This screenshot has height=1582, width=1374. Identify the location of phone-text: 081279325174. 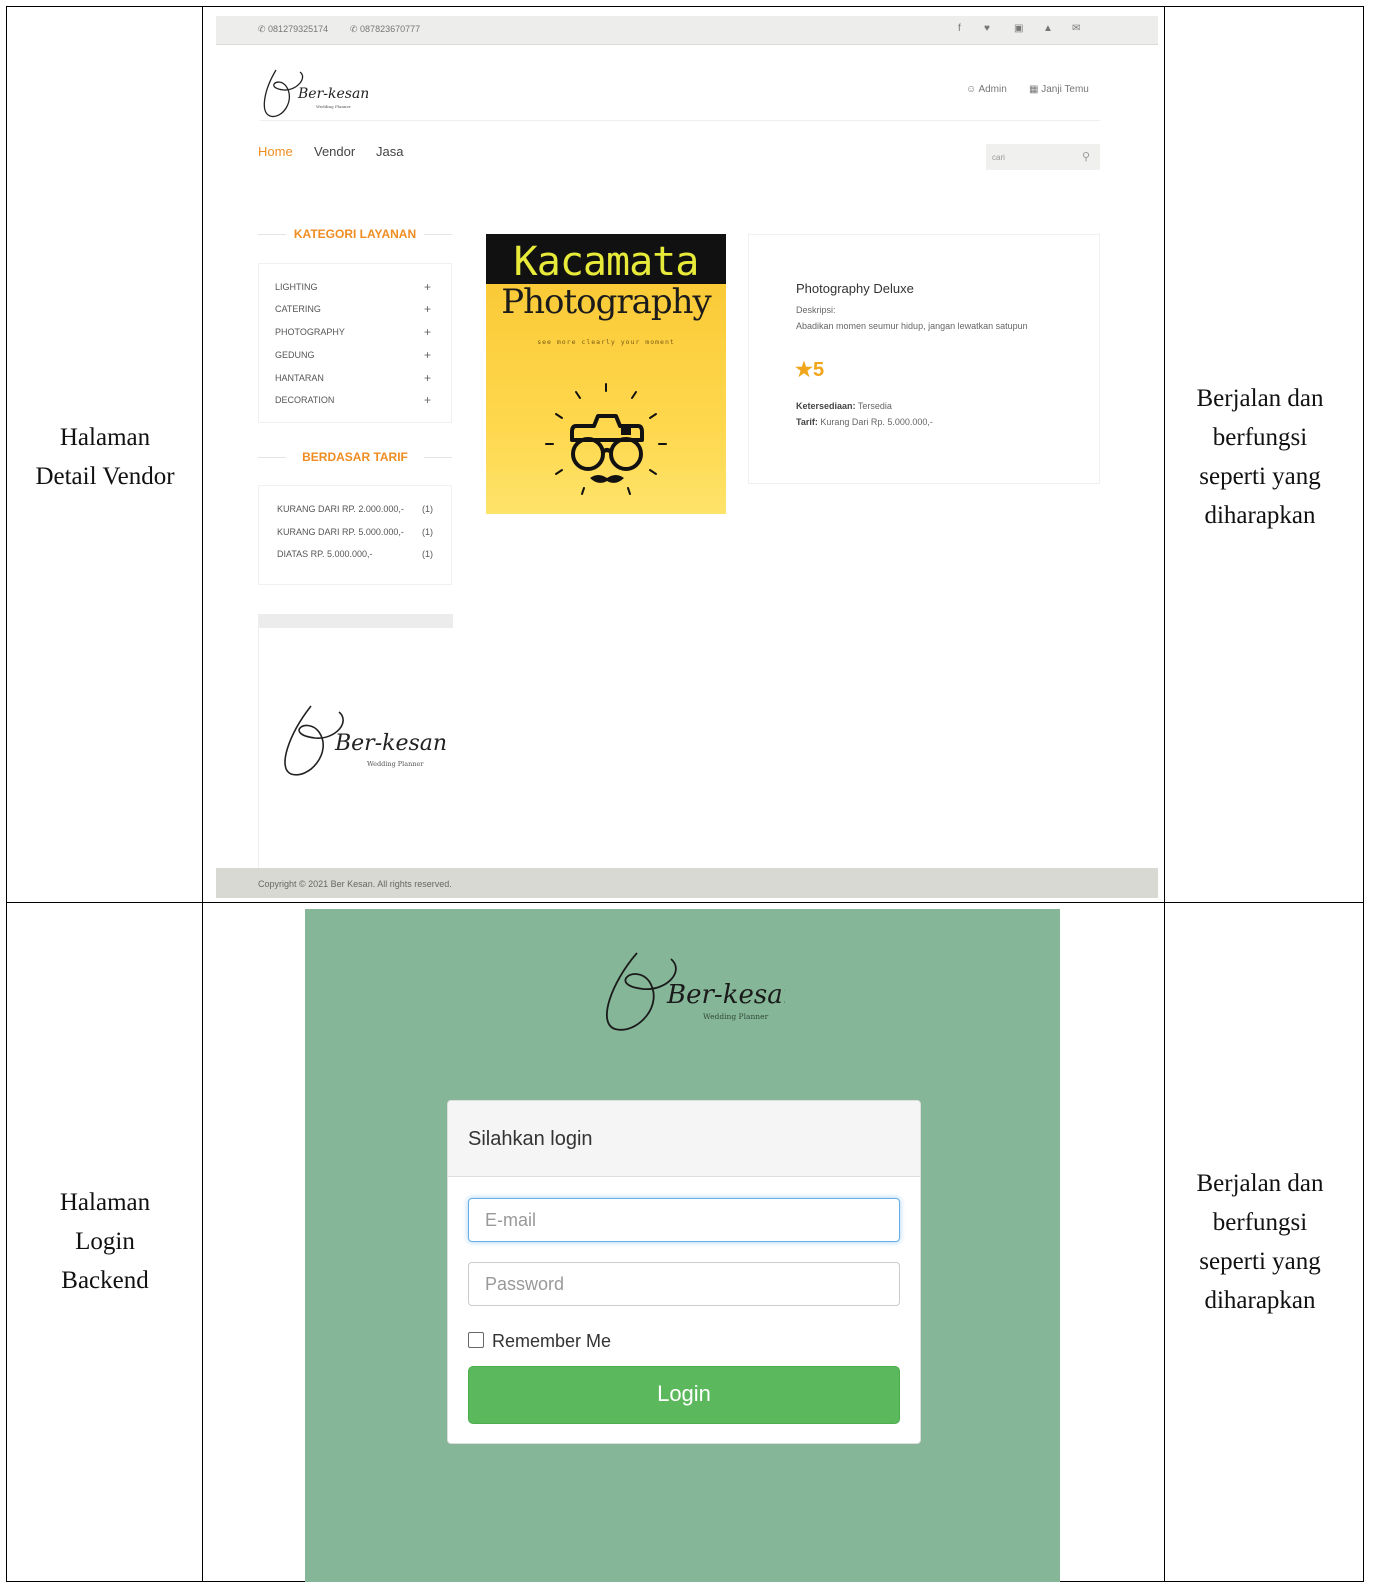
(298, 29).